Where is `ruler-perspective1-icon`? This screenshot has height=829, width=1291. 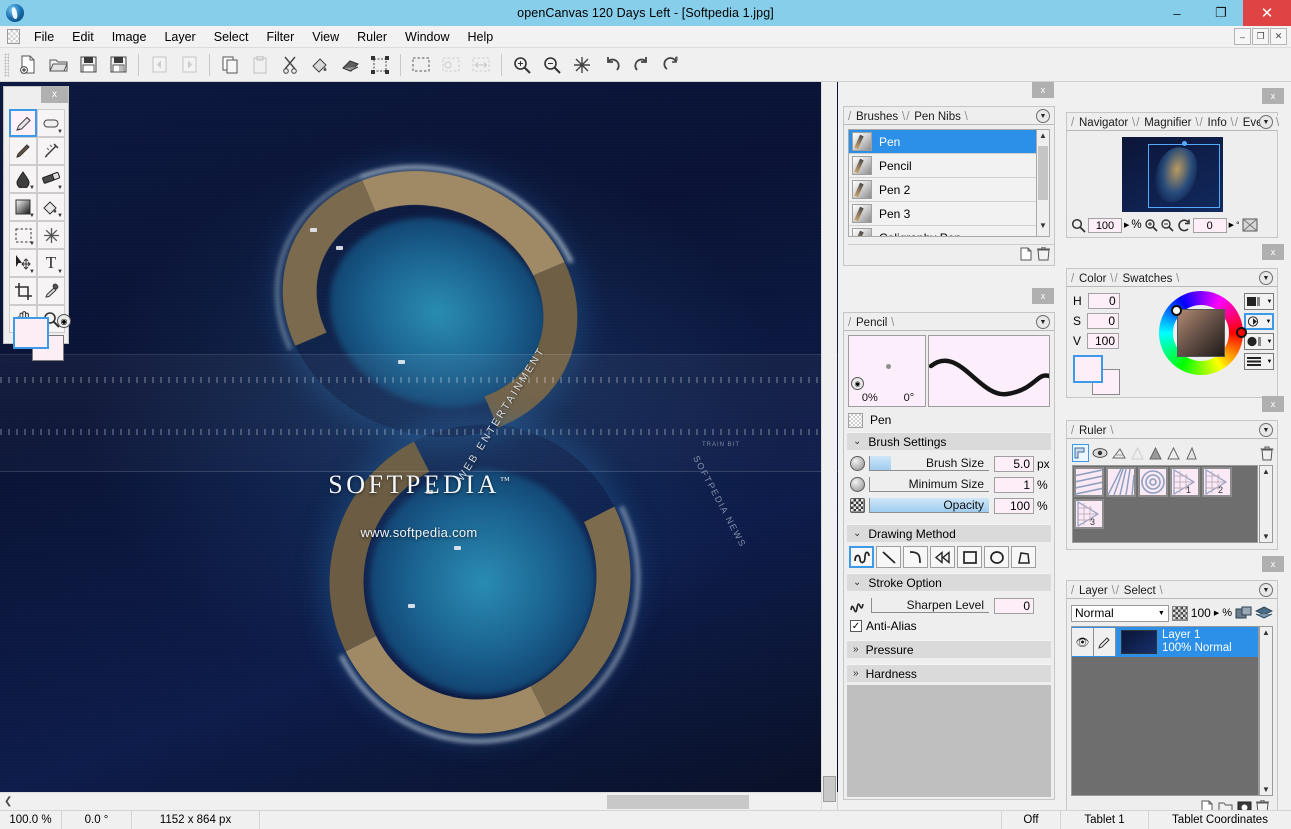
ruler-perspective1-icon is located at coordinates (1137, 453).